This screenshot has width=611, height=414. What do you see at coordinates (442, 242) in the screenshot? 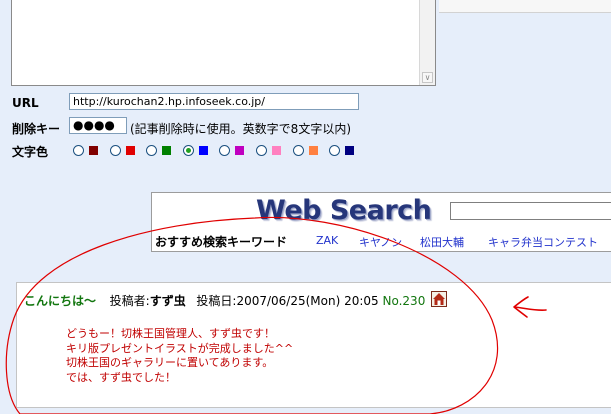
I see `keyword-link-matsuda: 松田大輔` at bounding box center [442, 242].